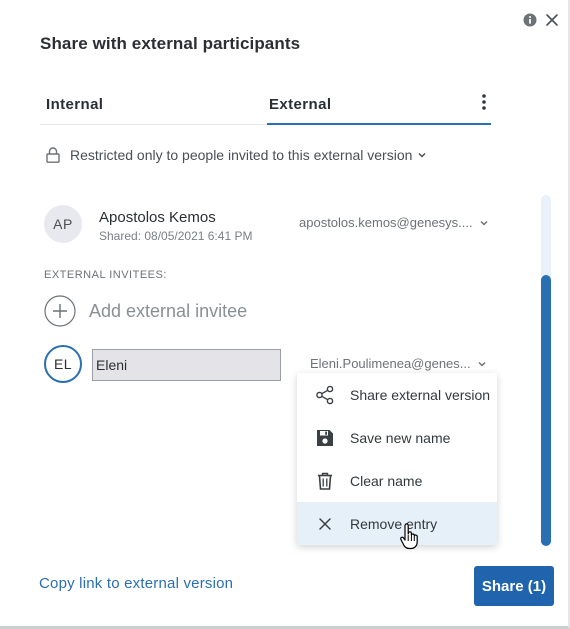  I want to click on menu-item-label: Save new name, so click(400, 437).